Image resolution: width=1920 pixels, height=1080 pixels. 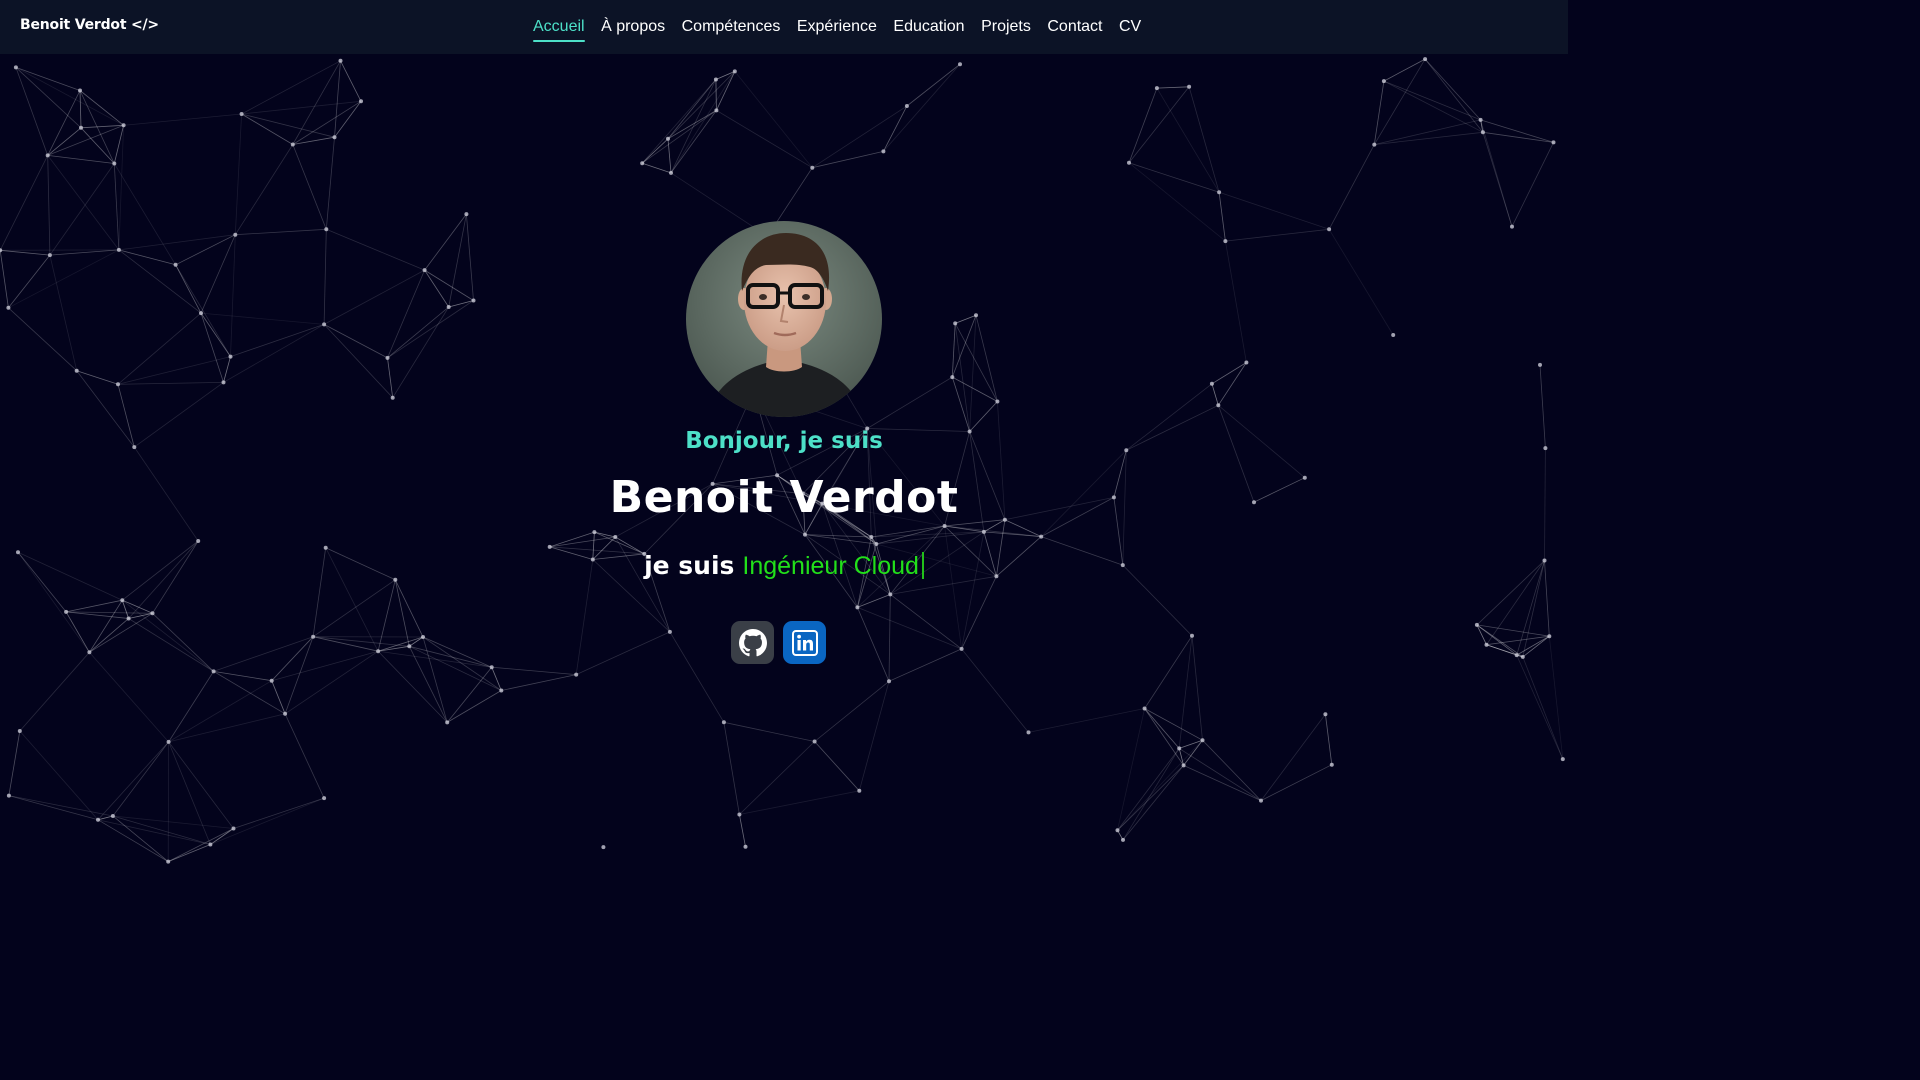 I want to click on nav-link-a-propos: À propos, so click(x=633, y=27).